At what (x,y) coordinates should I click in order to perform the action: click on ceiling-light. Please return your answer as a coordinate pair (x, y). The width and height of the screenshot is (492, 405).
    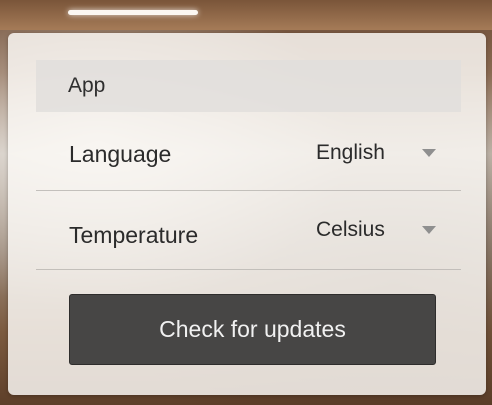
    Looking at the image, I should click on (133, 12).